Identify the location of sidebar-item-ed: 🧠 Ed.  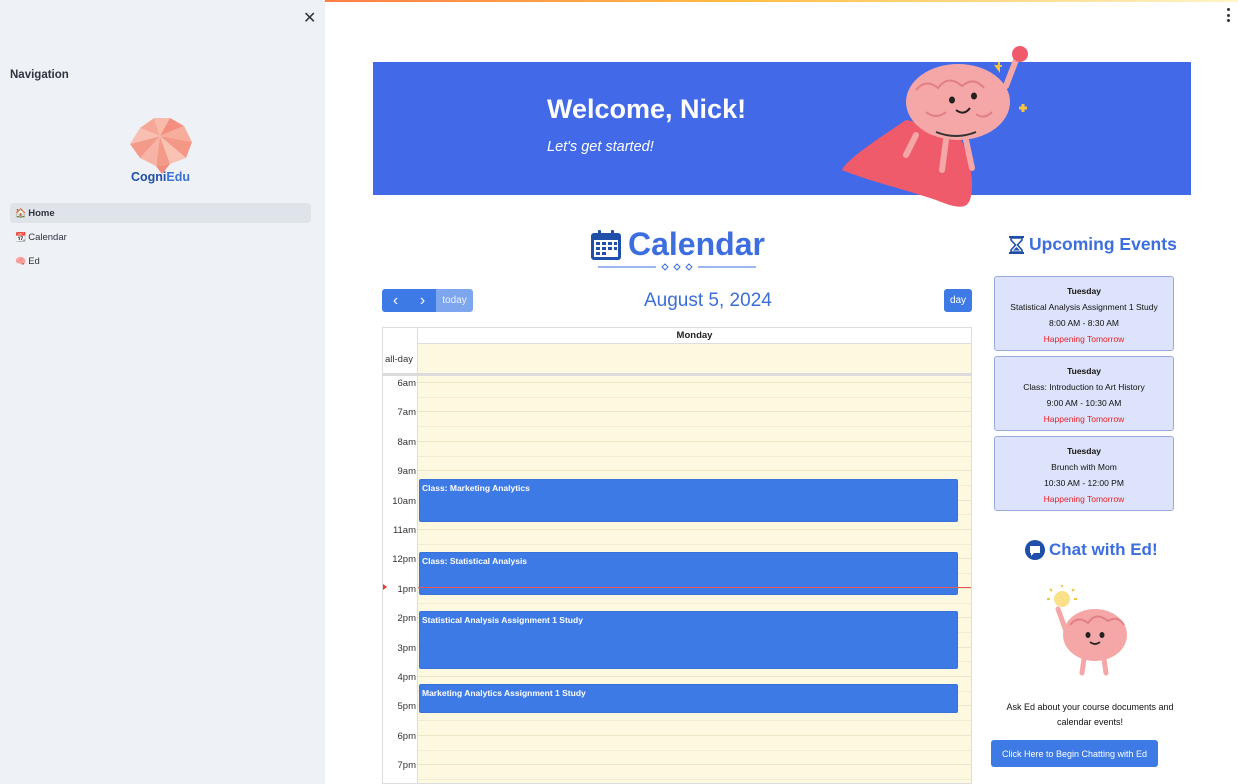
(160, 261).